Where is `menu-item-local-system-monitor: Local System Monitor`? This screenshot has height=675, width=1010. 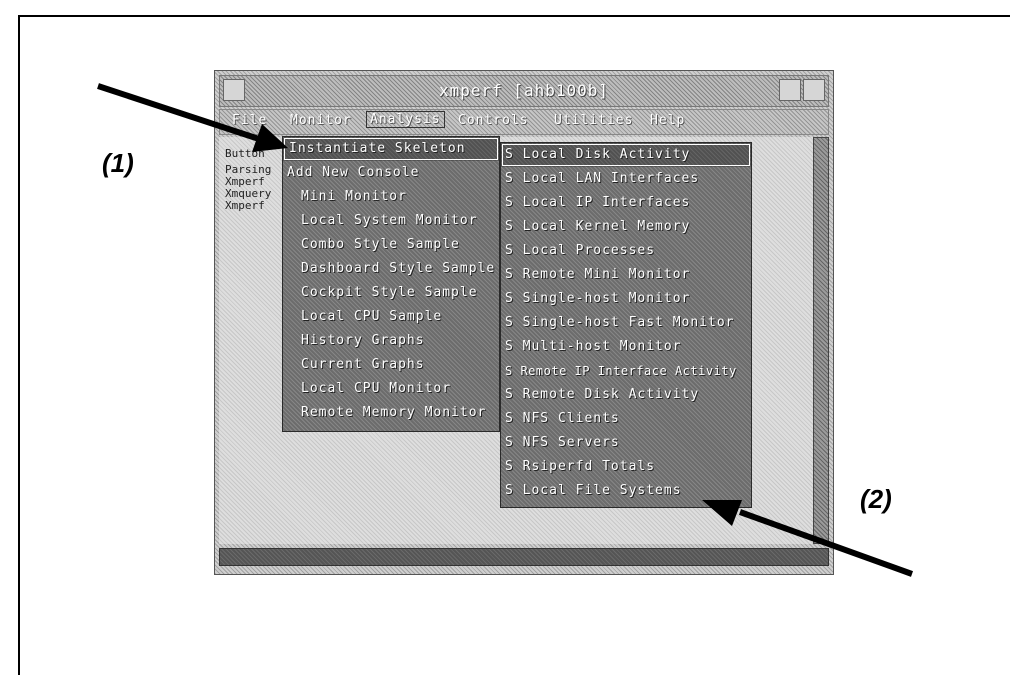 menu-item-local-system-monitor: Local System Monitor is located at coordinates (391, 221).